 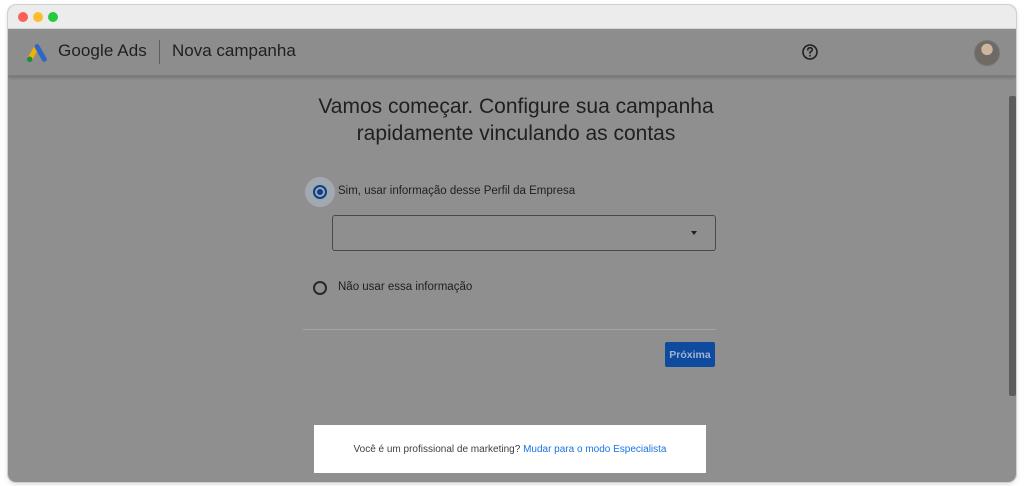 What do you see at coordinates (38, 17) in the screenshot?
I see `minimize-window-button` at bounding box center [38, 17].